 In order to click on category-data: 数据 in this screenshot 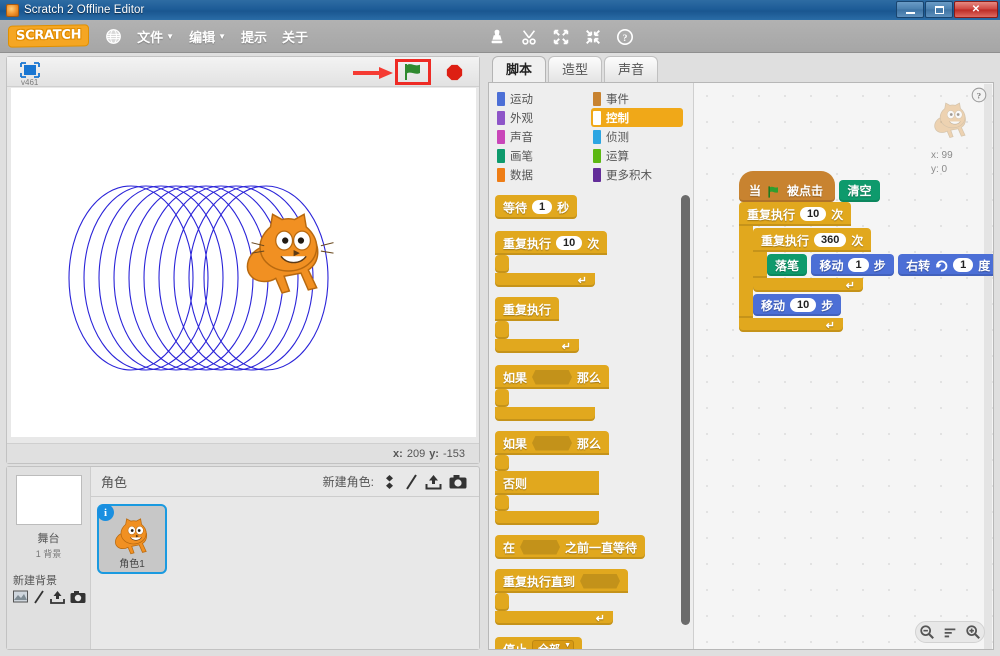, I will do `click(543, 174)`.